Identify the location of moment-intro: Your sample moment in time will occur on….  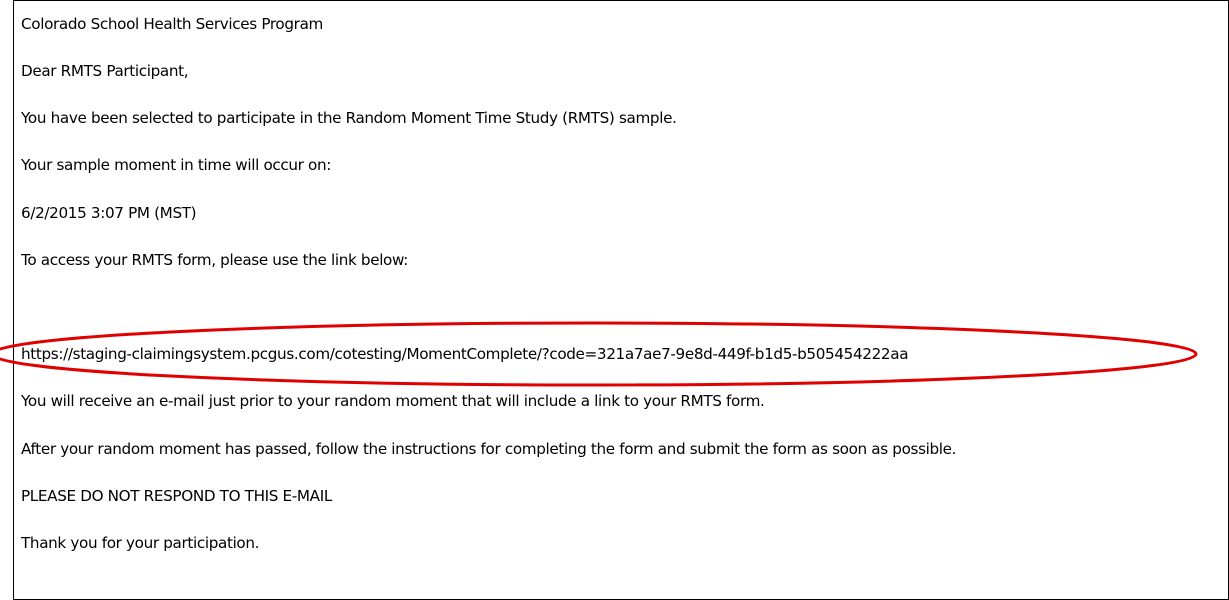
(176, 165).